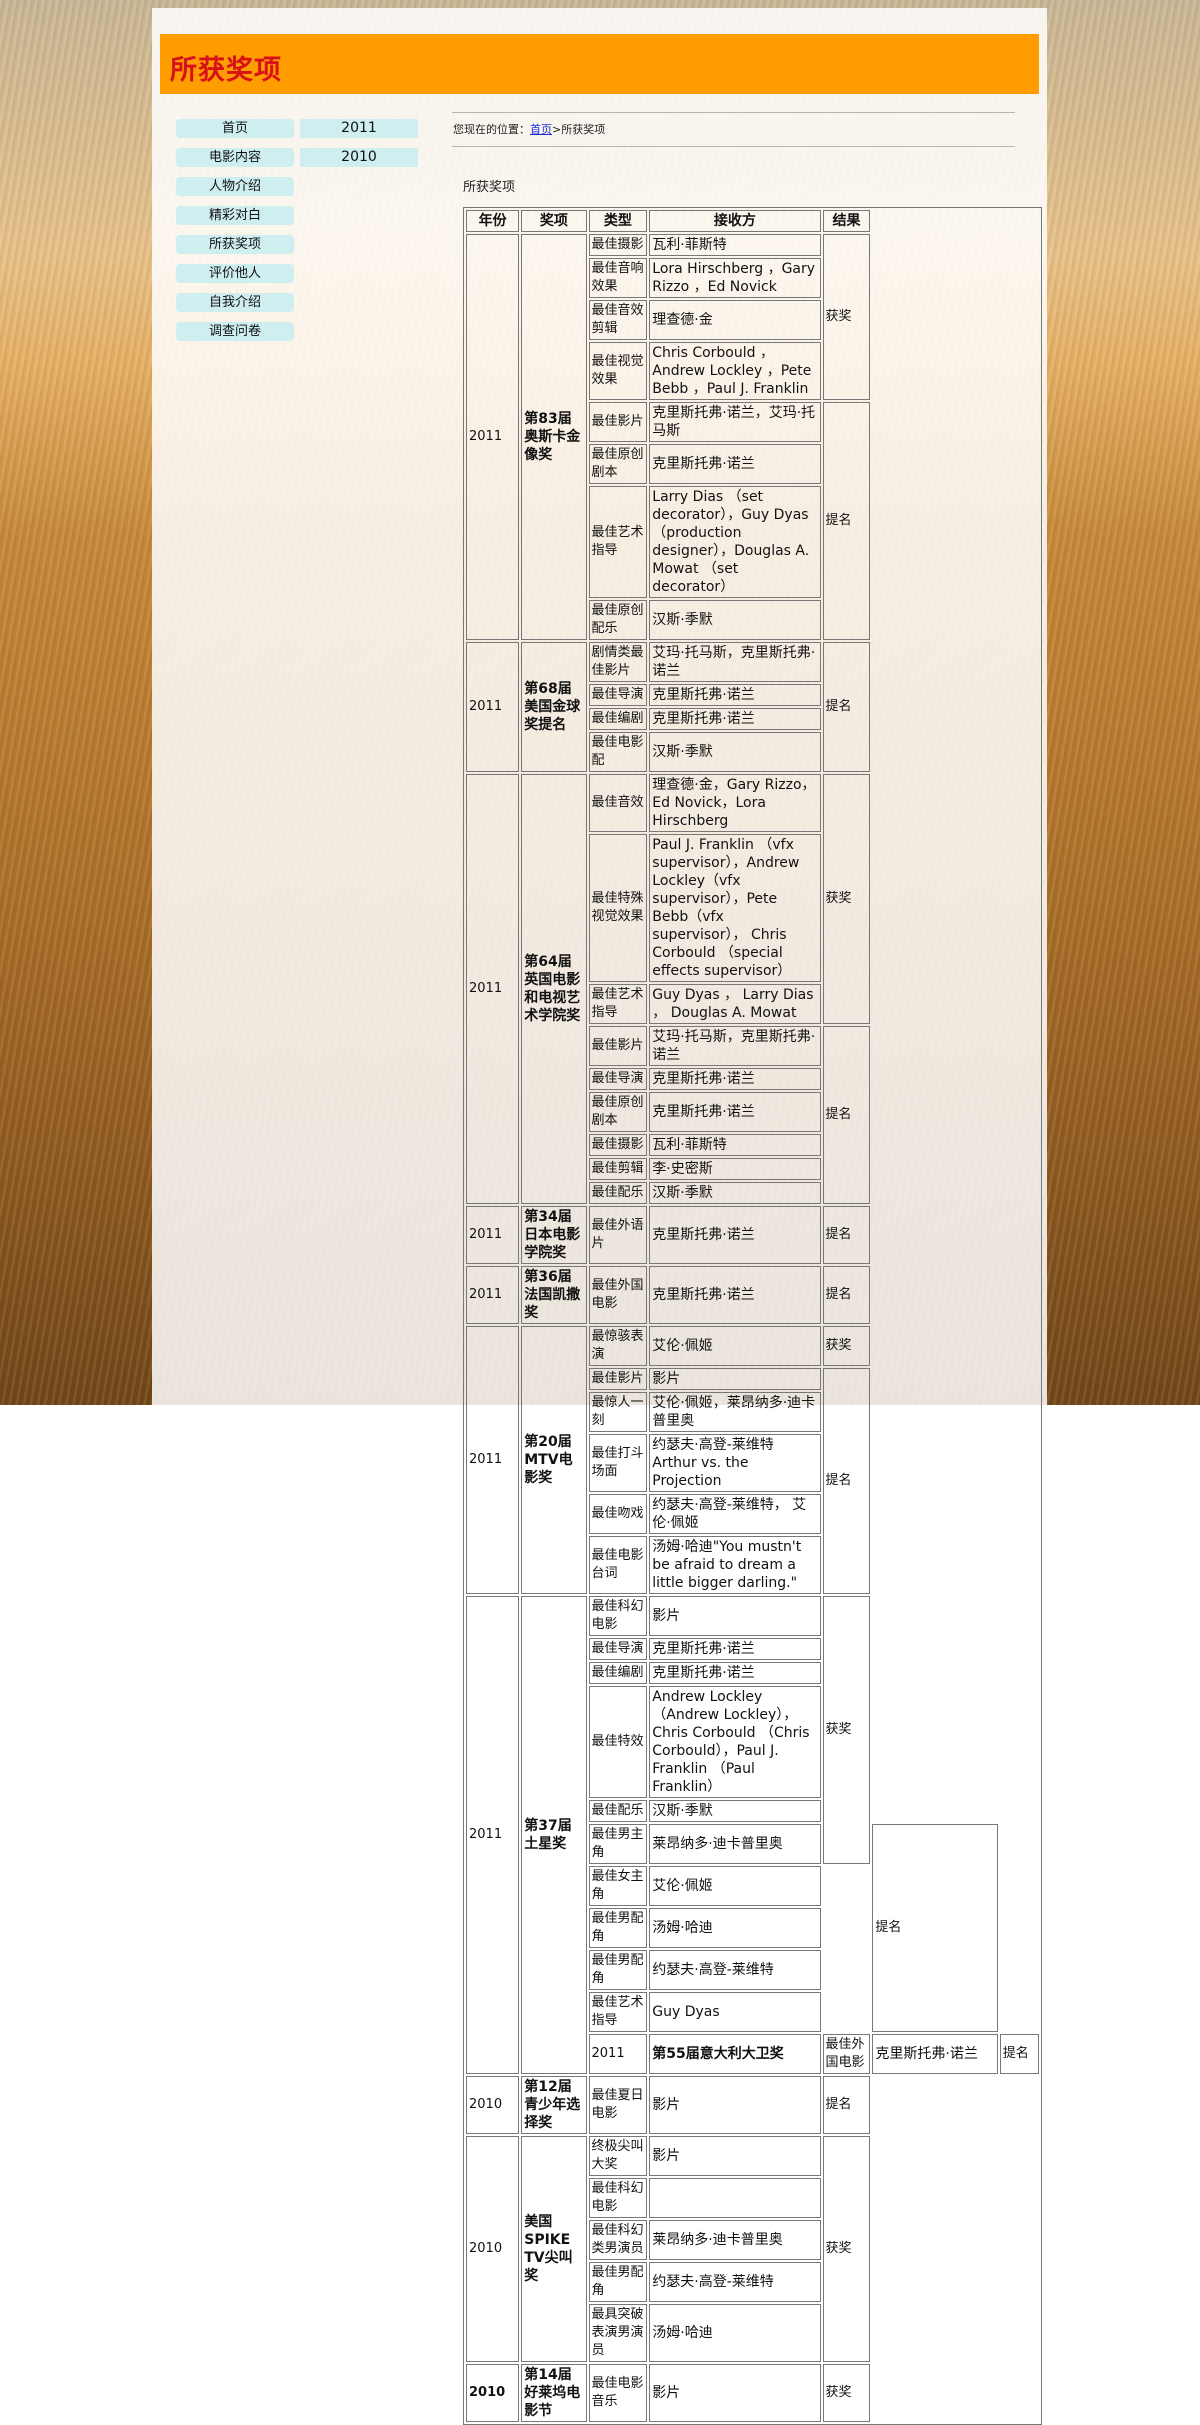 Image resolution: width=1200 pixels, height=2425 pixels. Describe the element at coordinates (735, 2198) in the screenshot. I see `recipient-cell` at that location.